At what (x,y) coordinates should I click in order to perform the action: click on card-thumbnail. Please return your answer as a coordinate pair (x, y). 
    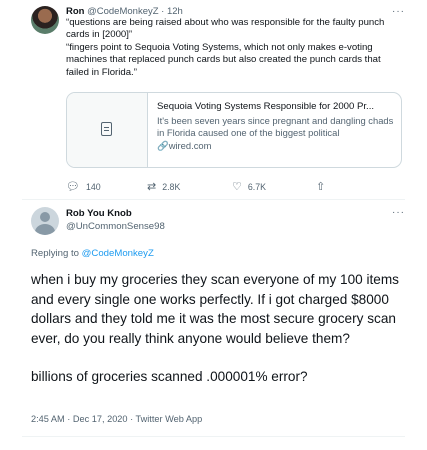
    Looking at the image, I should click on (107, 130).